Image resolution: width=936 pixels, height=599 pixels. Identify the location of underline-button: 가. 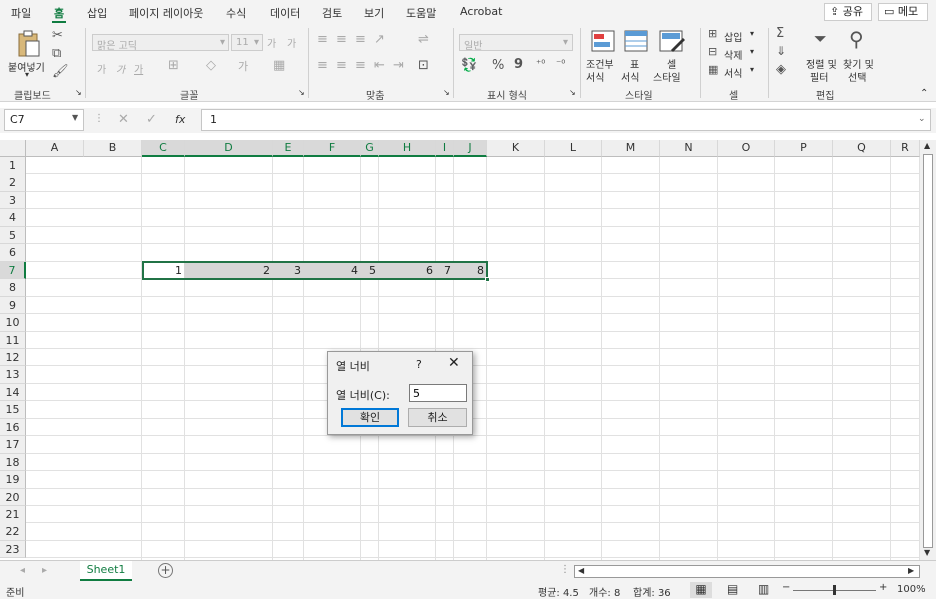
(138, 68).